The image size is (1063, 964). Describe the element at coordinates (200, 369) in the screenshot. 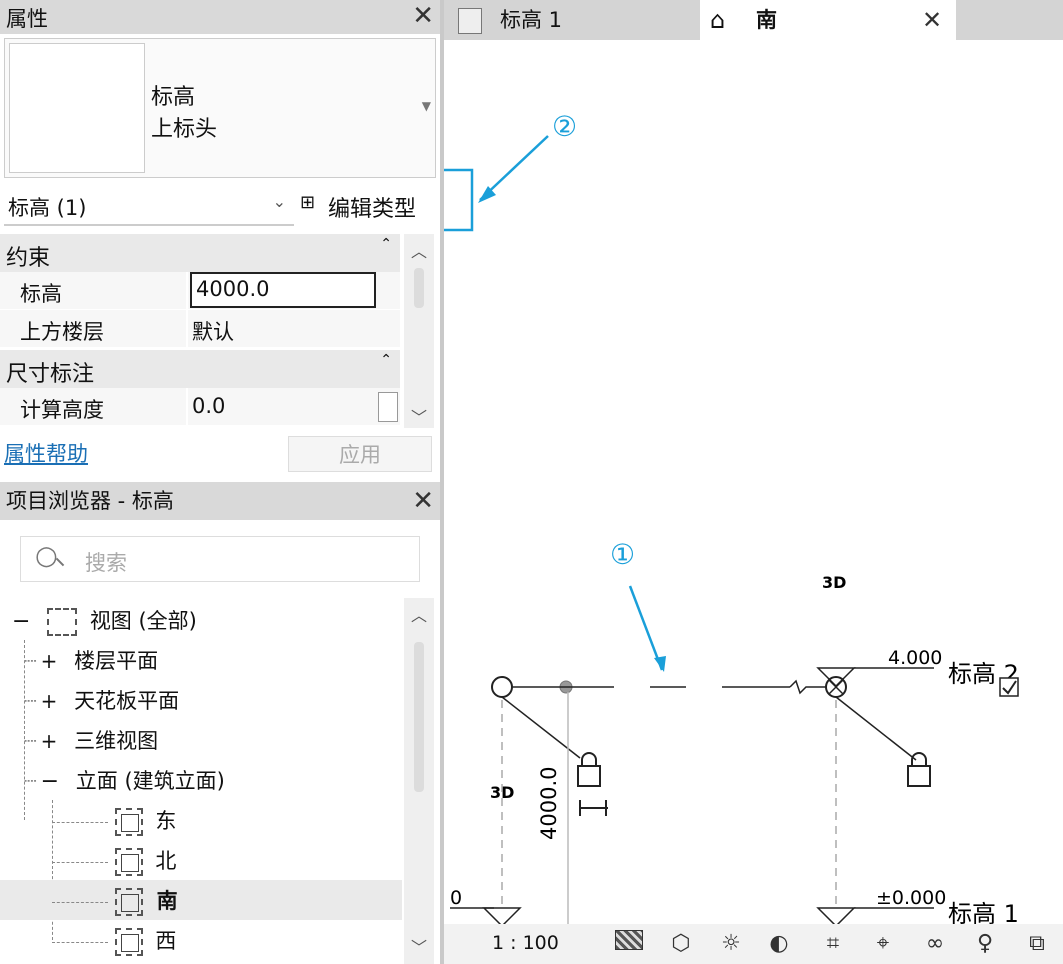

I see `section-dimensions: 尺寸标注 ⌃` at that location.